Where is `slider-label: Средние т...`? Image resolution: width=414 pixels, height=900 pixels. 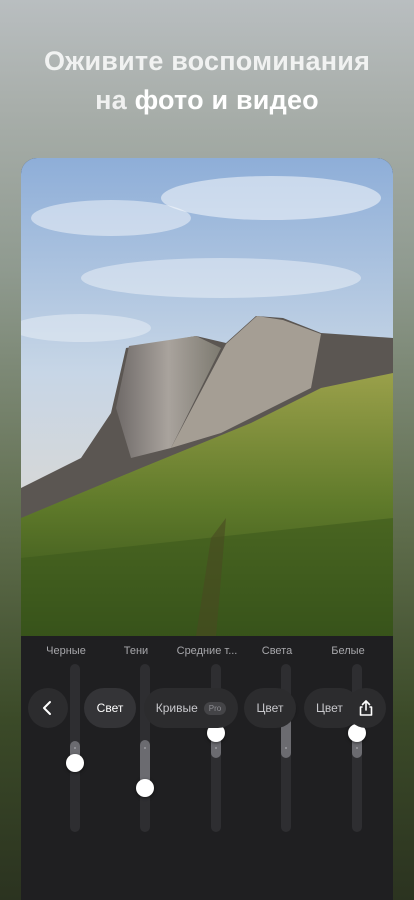 slider-label: Средние т... is located at coordinates (207, 651).